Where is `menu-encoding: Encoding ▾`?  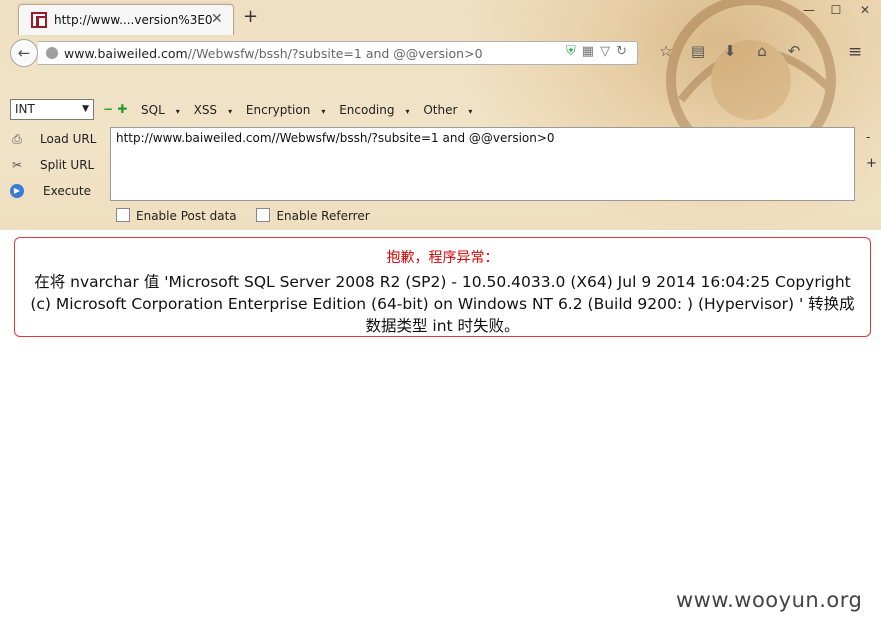
menu-encoding: Encoding ▾ is located at coordinates (374, 110).